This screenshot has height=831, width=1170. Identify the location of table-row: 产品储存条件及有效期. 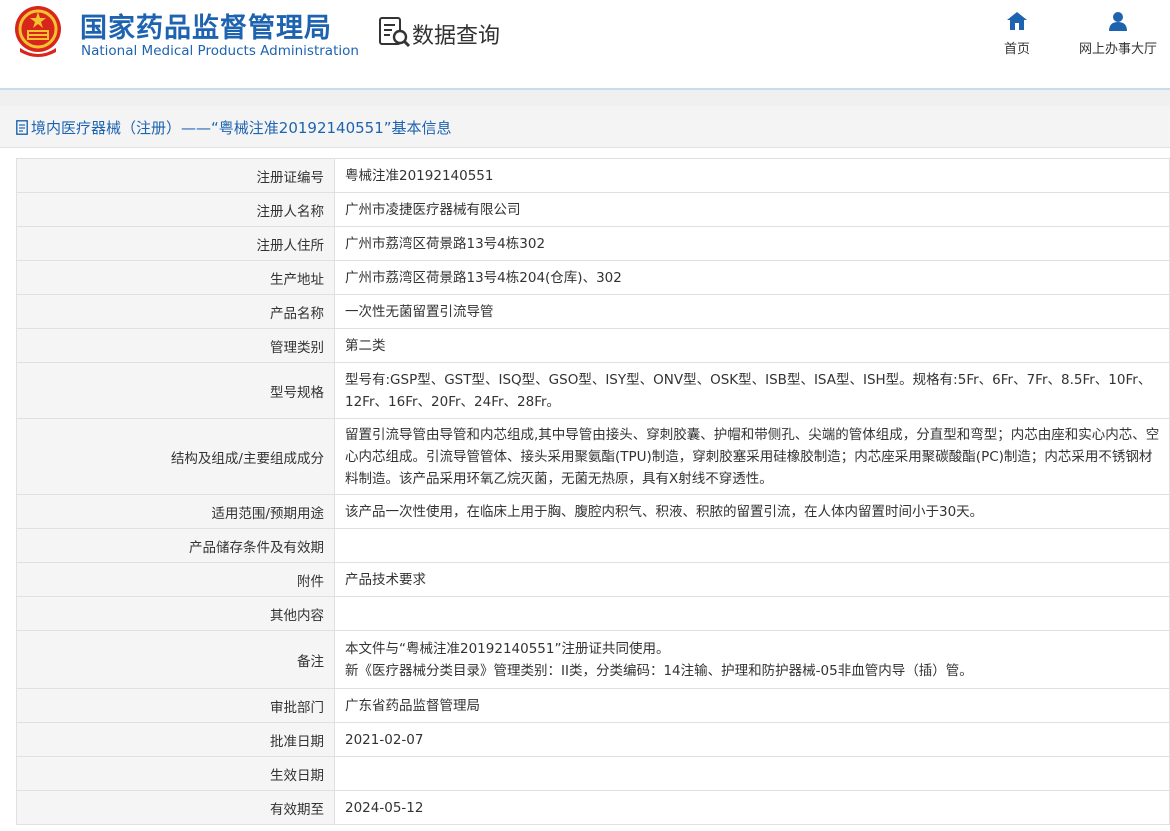
(593, 545).